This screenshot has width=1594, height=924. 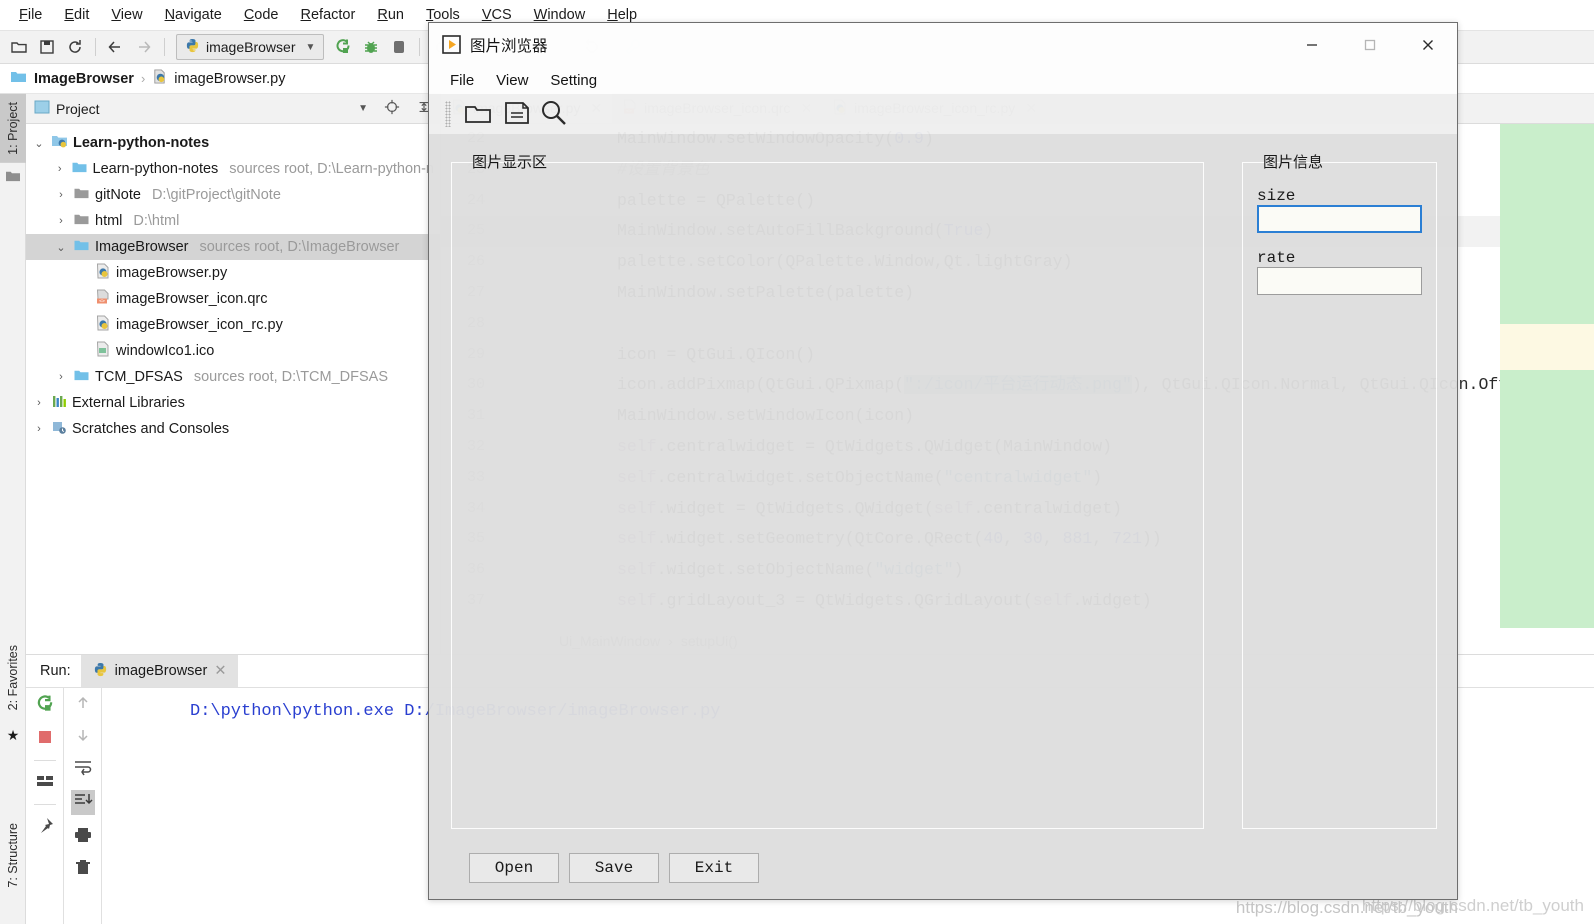 I want to click on tree-item-label: imageBrowser.py, so click(x=172, y=273).